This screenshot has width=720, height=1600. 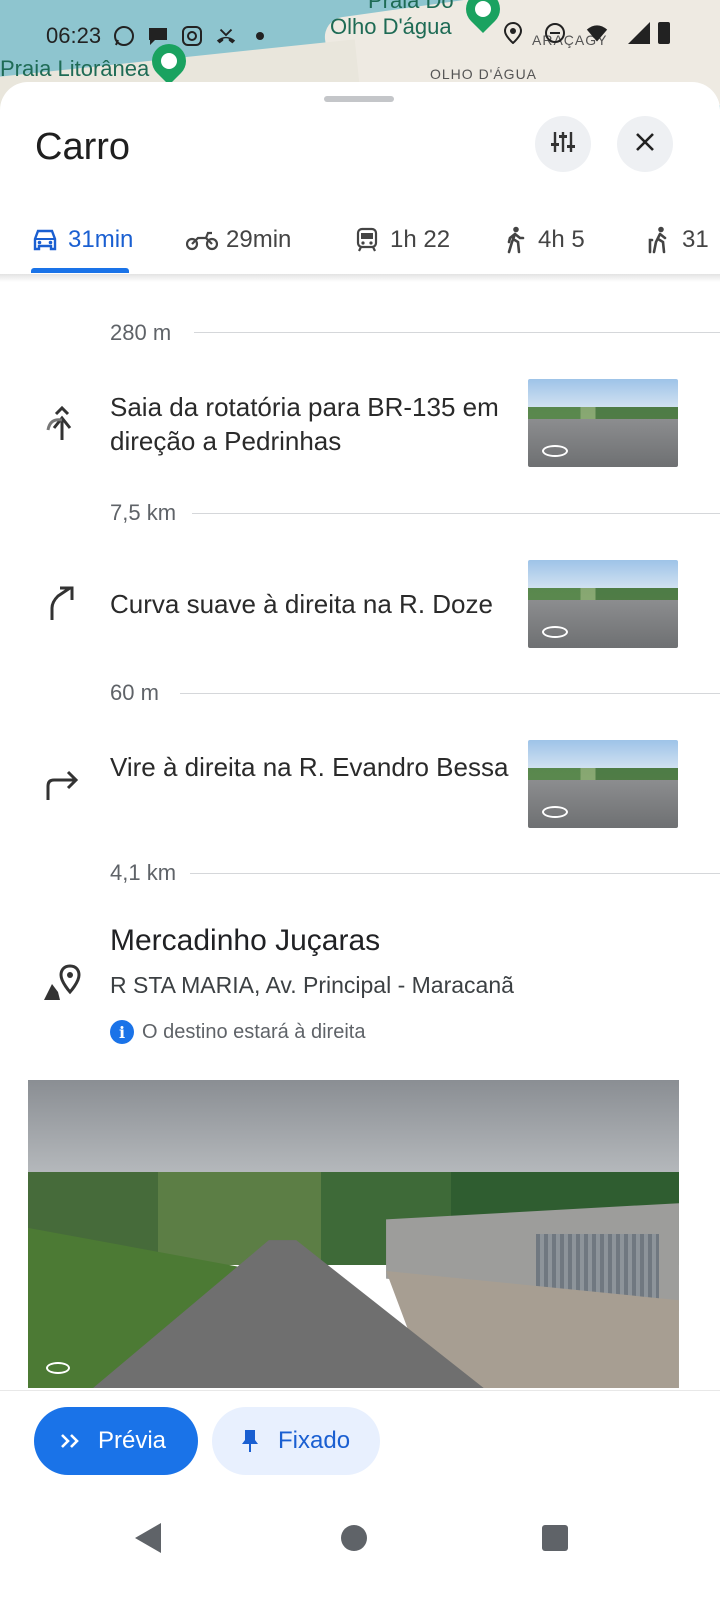 What do you see at coordinates (83, 147) in the screenshot?
I see `sheet-title: Carro` at bounding box center [83, 147].